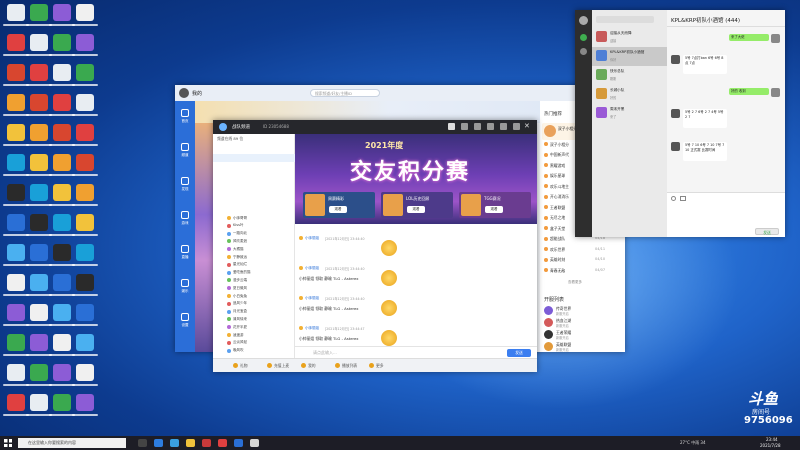 The height and width of the screenshot is (450, 800). I want to click on taskbar-search: 在这里输入你要搜索的内容, so click(72, 443).